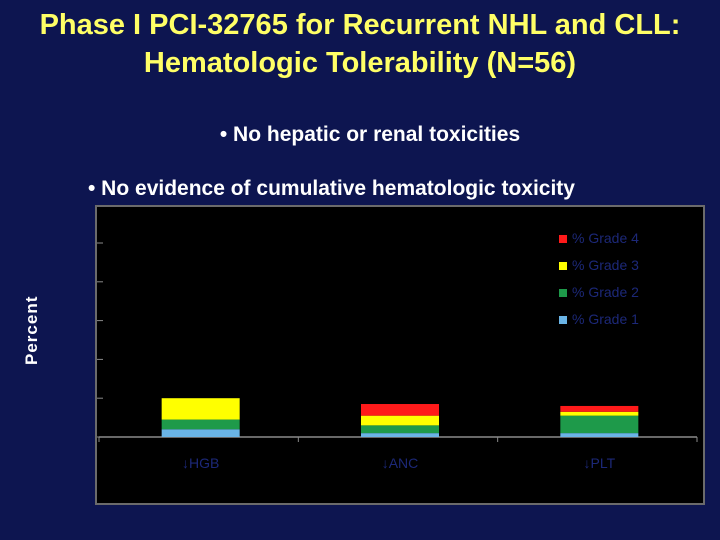 The width and height of the screenshot is (720, 540). What do you see at coordinates (605, 265) in the screenshot?
I see `legend-label: % Grade 3` at bounding box center [605, 265].